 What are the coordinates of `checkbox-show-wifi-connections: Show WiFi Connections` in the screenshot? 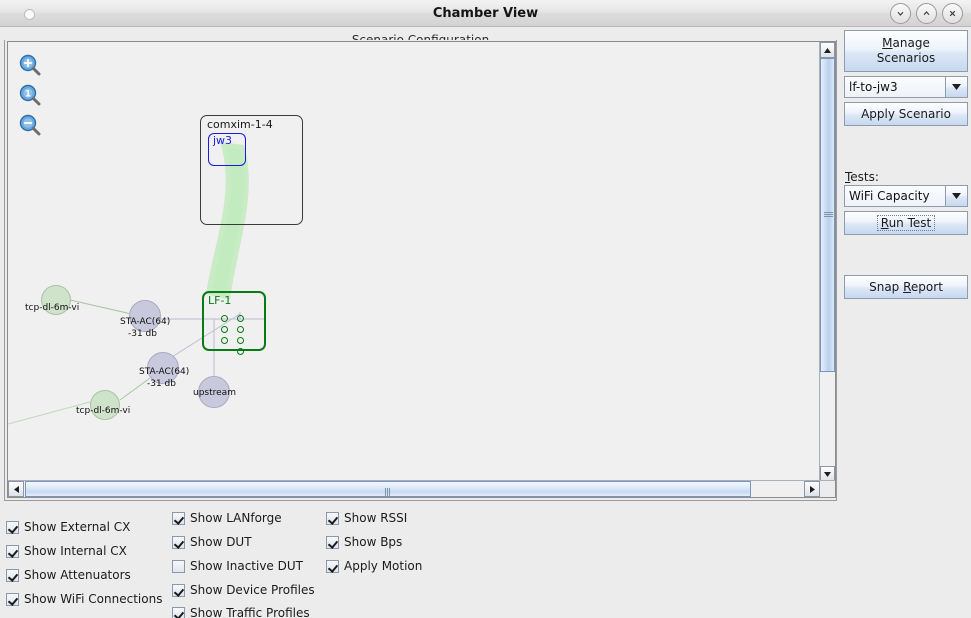 It's located at (84, 599).